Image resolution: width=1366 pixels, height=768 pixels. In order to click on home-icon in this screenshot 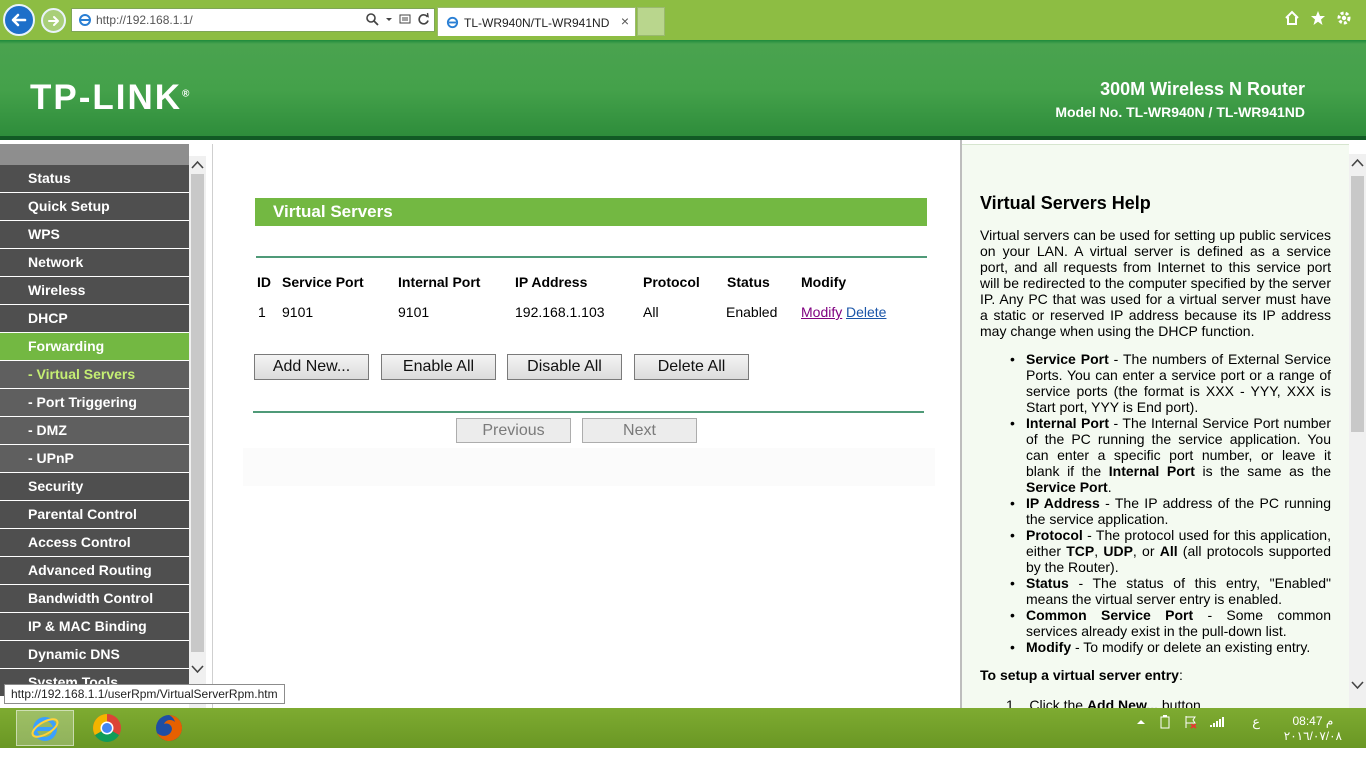, I will do `click(1292, 18)`.